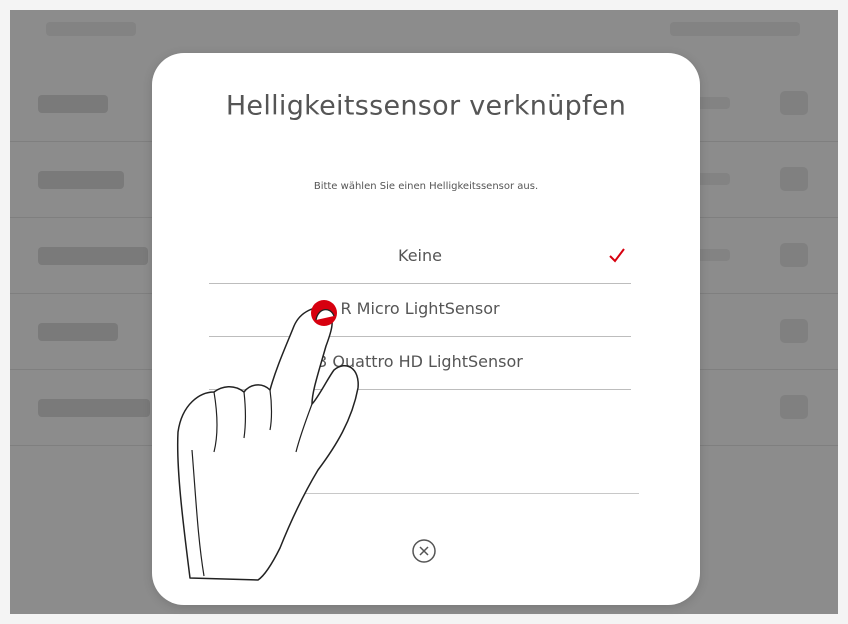 The height and width of the screenshot is (624, 848). I want to click on option-micro-lightsensor: R Micro LightSensor, so click(420, 310).